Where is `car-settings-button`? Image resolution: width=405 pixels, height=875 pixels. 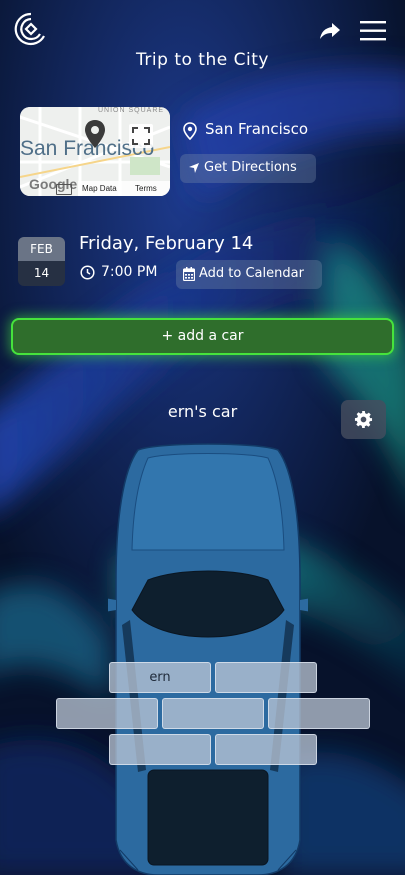 car-settings-button is located at coordinates (363, 419).